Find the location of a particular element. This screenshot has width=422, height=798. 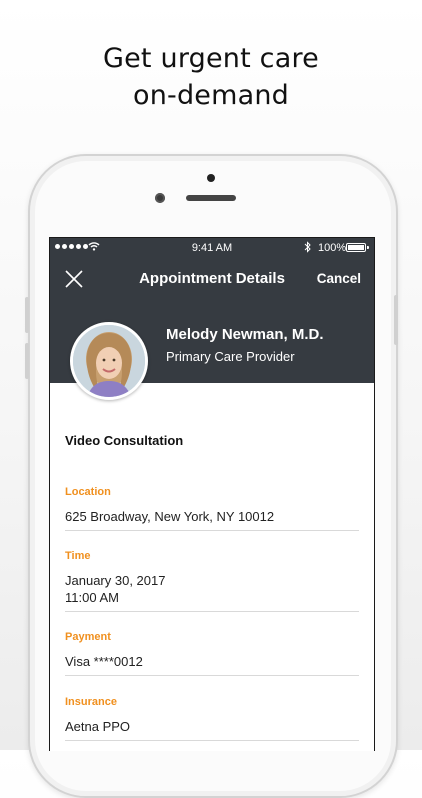

insurance-field: Insurance Aetna PPO is located at coordinates (212, 718).